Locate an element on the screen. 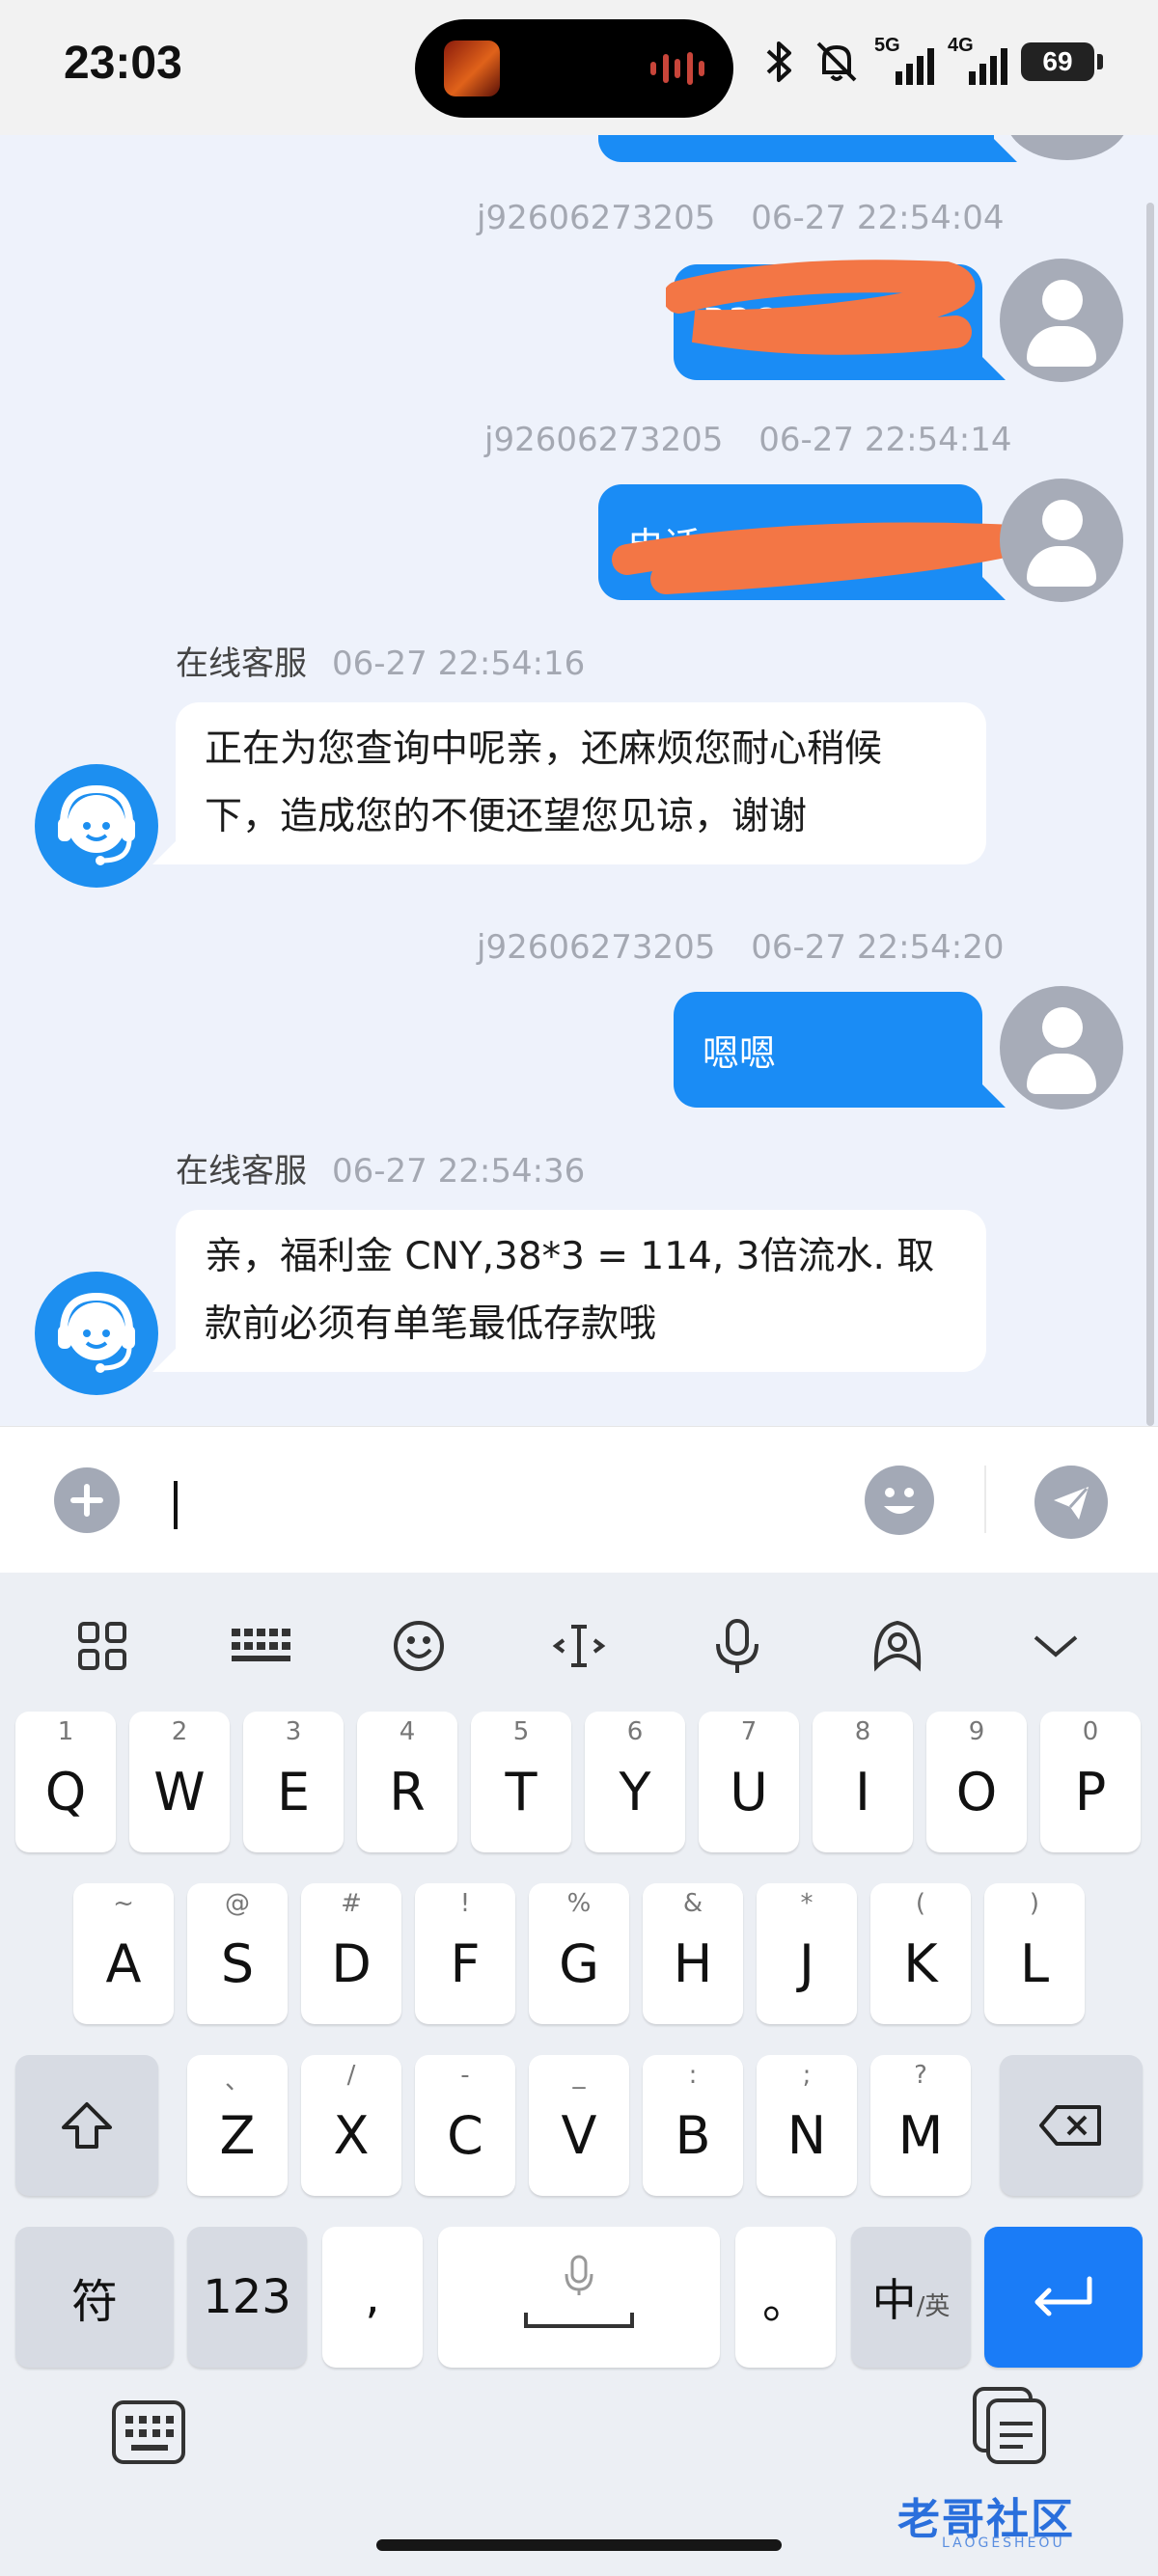  send-icon is located at coordinates (1071, 1504).